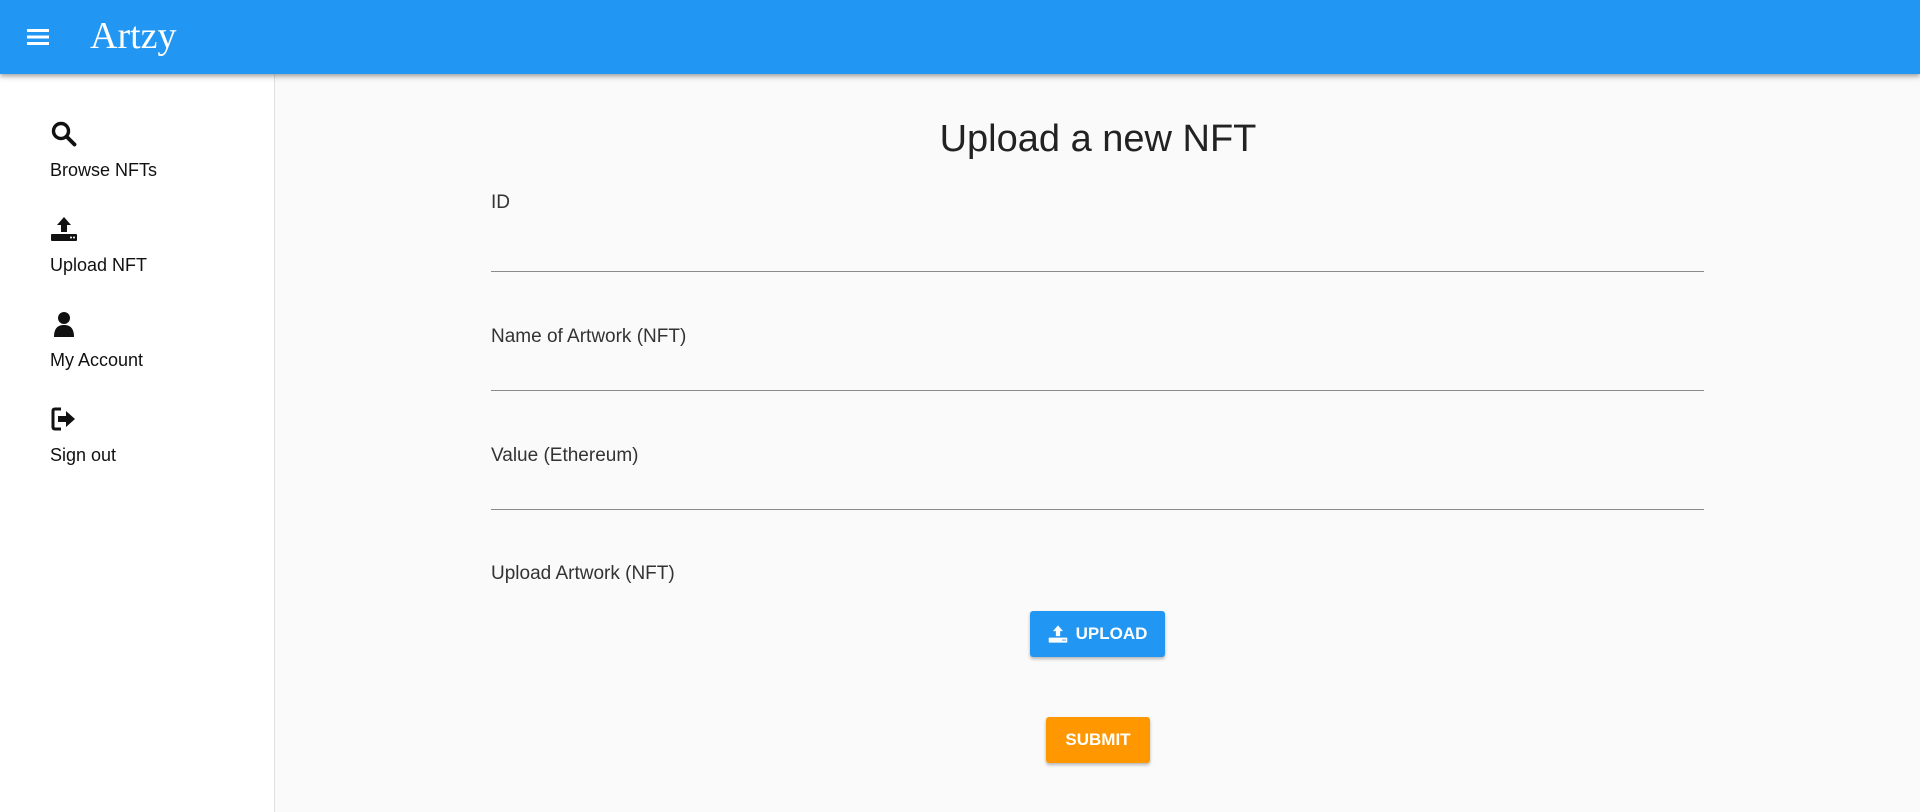 This screenshot has height=812, width=1920. Describe the element at coordinates (1111, 633) in the screenshot. I see `upload-button-label: UPLOAD` at that location.